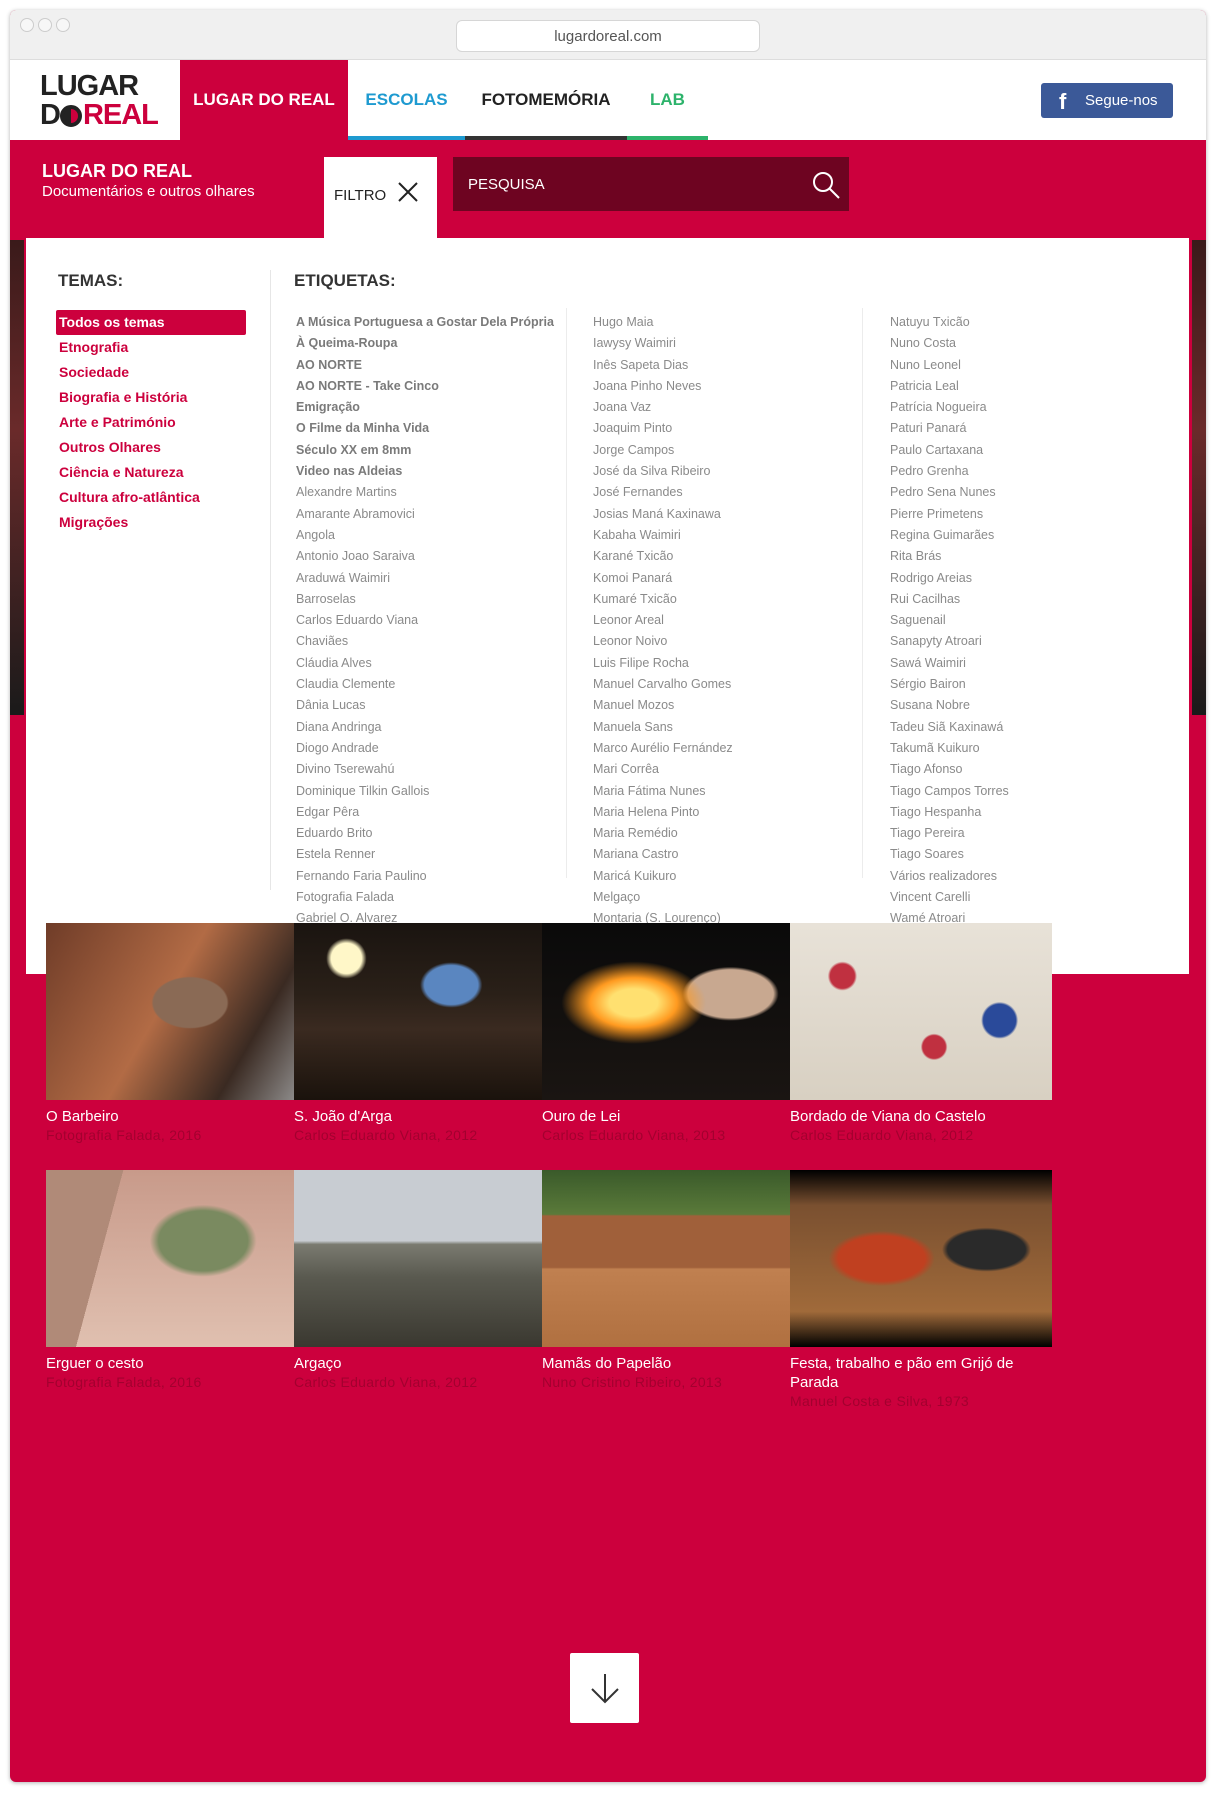 This screenshot has width=1220, height=1796. What do you see at coordinates (151, 372) in the screenshot?
I see `tema-item: Sociedade` at bounding box center [151, 372].